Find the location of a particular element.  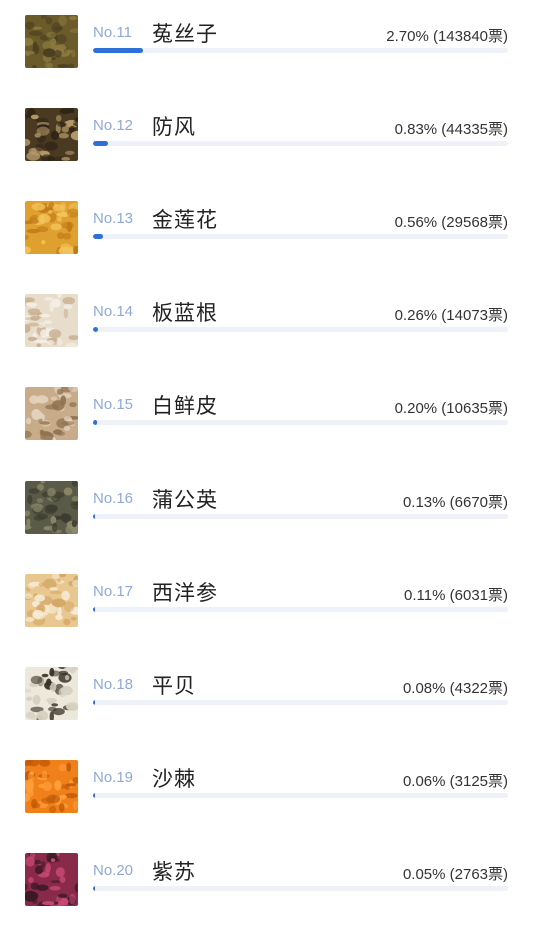

rank-label: No.15 is located at coordinates (113, 405).